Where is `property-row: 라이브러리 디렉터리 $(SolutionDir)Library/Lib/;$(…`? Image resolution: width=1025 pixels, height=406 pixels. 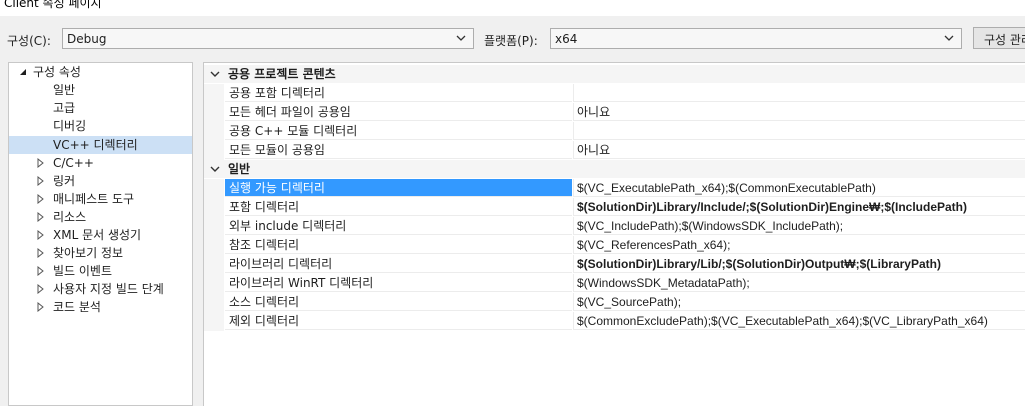 property-row: 라이브러리 디렉터리 $(SolutionDir)Library/Lib/;$(… is located at coordinates (614, 264).